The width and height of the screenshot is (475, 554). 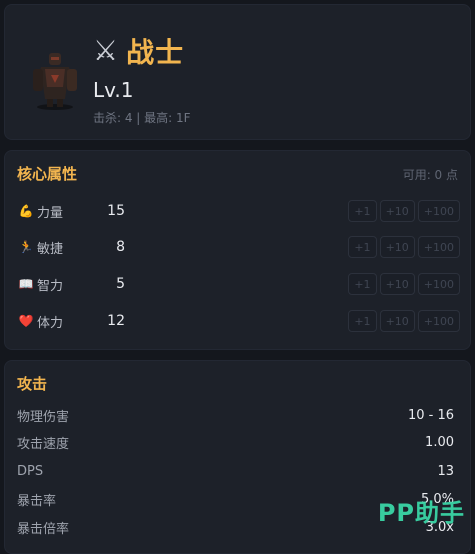 I want to click on section-title-attack: 攻击, so click(x=32, y=384).